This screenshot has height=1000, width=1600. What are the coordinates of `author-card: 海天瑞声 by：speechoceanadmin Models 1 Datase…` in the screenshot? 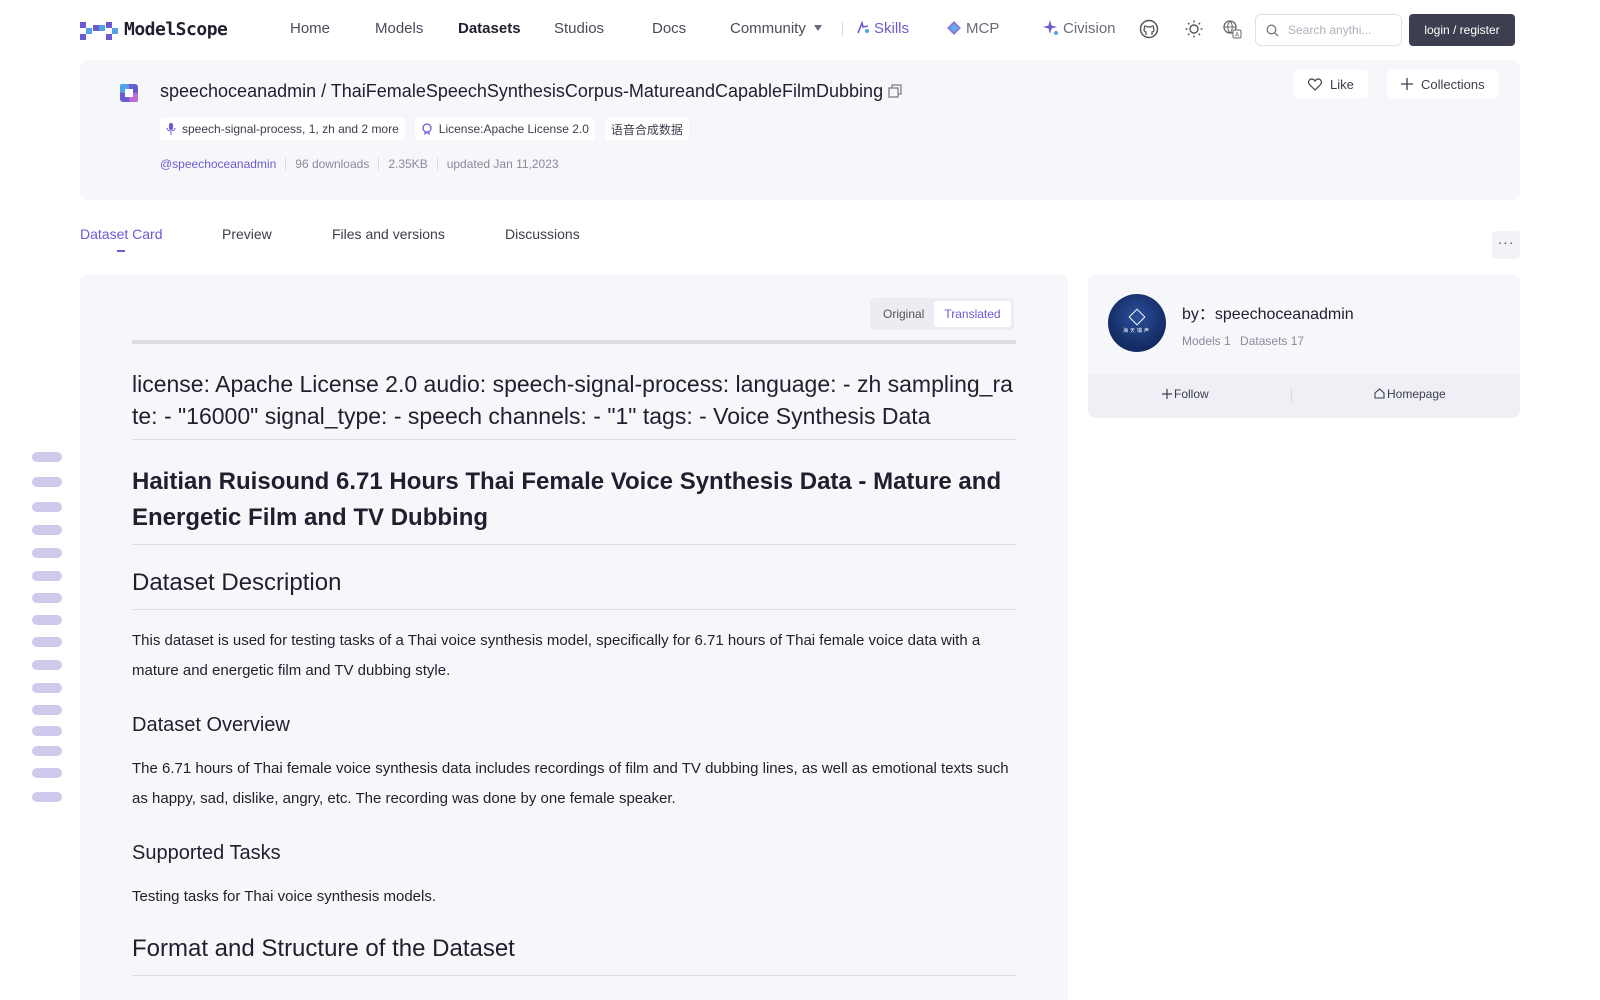 It's located at (1304, 346).